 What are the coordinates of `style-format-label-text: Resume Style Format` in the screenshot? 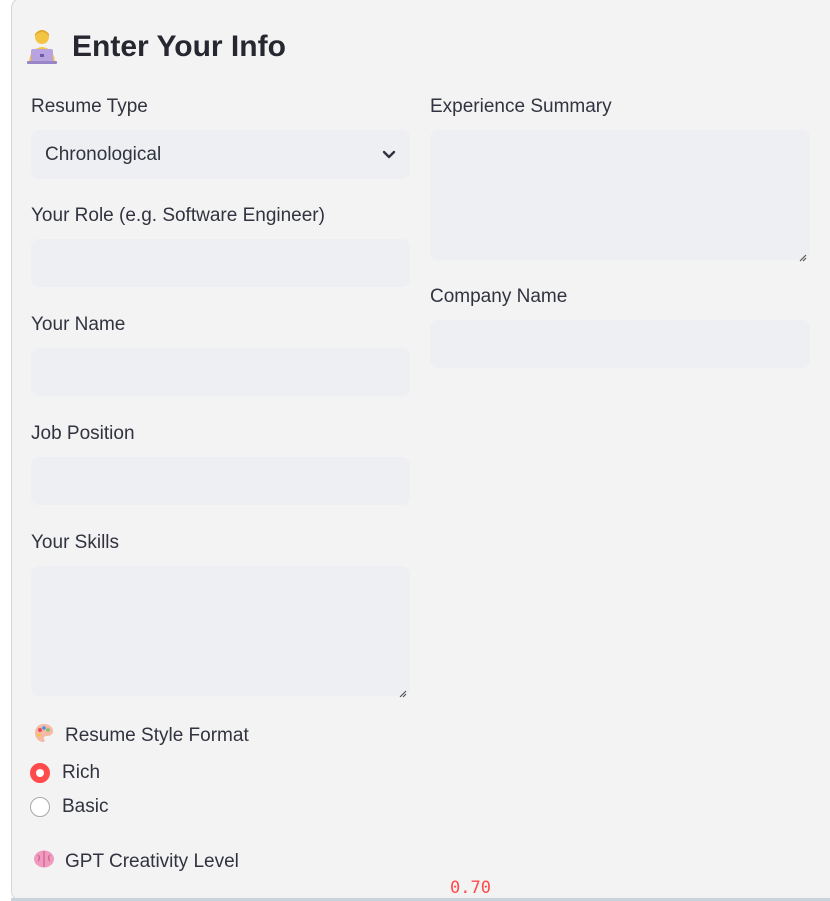 It's located at (157, 735).